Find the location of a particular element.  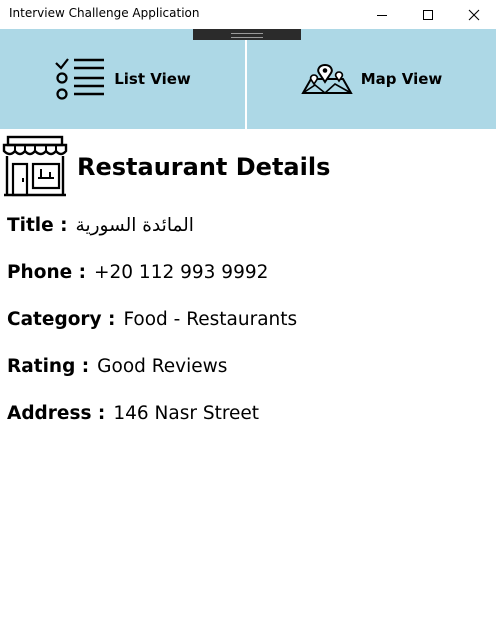

category-row: Category : Food - Restaurants is located at coordinates (152, 319).